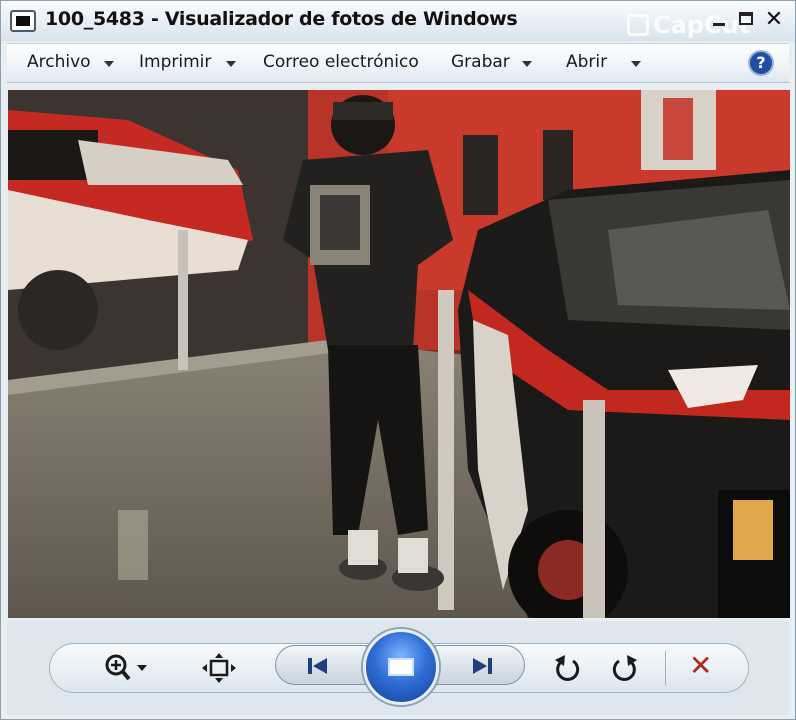 This screenshot has height=720, width=796. I want to click on maximize-button, so click(747, 20).